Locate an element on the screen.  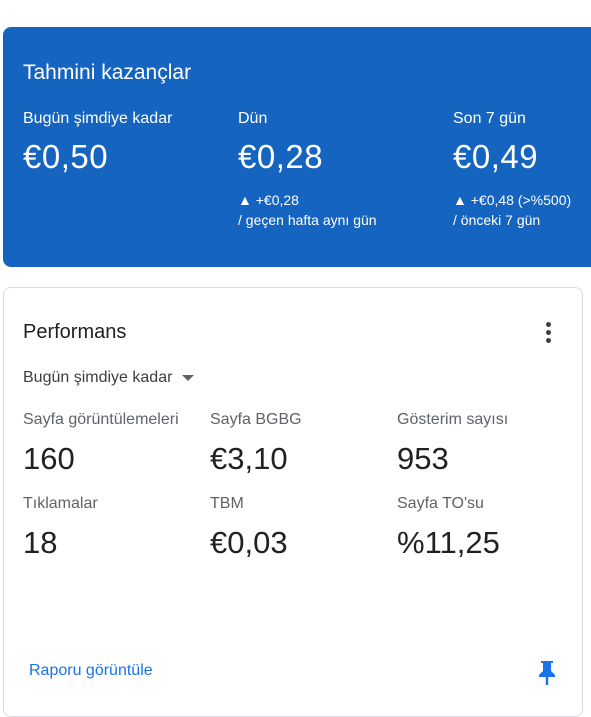
earnings-last7-label: Son 7 gün is located at coordinates (489, 118).